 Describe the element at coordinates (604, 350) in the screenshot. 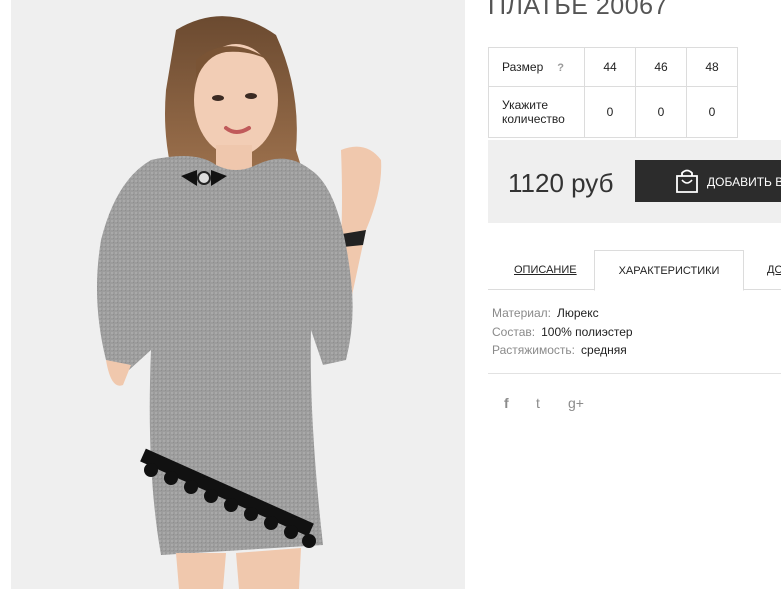

I see `characteristic-value: средняя` at that location.